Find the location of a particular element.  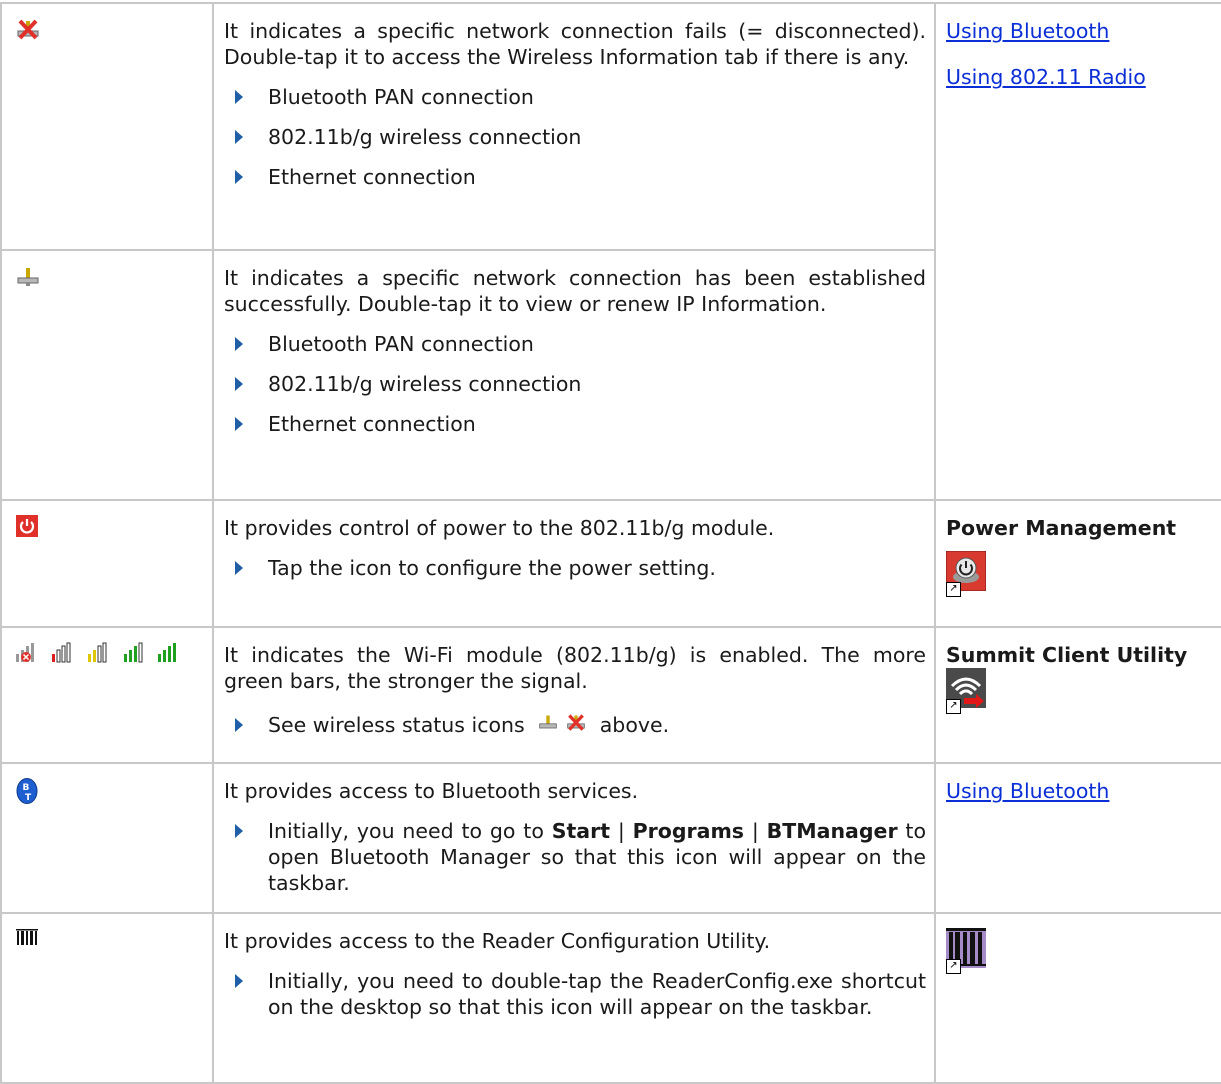

svg-text: B is located at coordinates (26, 788).